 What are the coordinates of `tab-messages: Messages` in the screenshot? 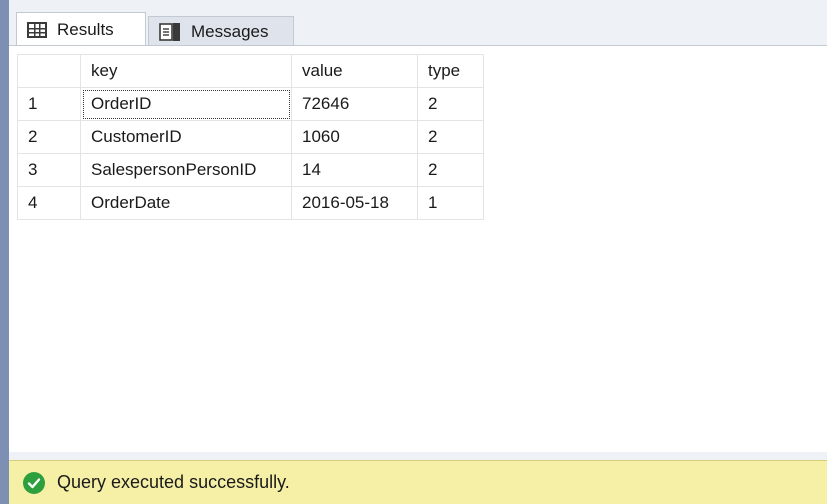 It's located at (221, 31).